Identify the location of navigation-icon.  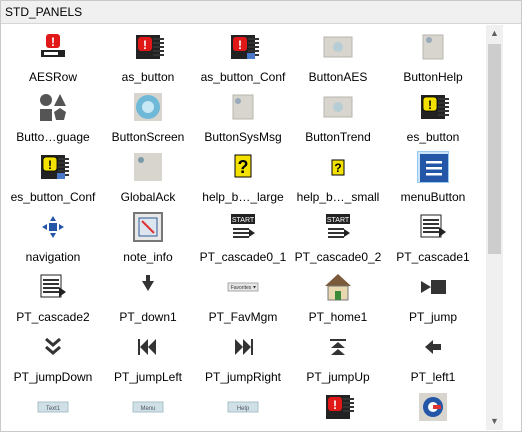
(53, 227).